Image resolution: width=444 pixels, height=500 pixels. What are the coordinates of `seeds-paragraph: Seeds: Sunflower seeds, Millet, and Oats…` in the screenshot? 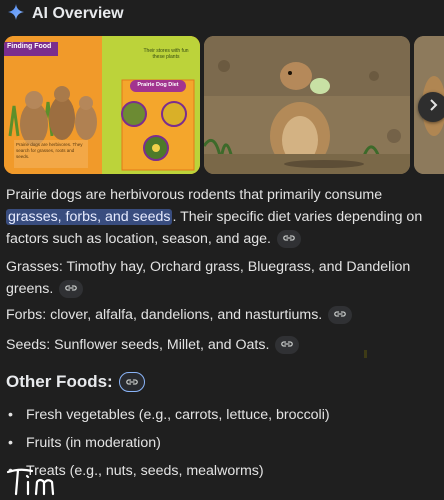 It's located at (153, 345).